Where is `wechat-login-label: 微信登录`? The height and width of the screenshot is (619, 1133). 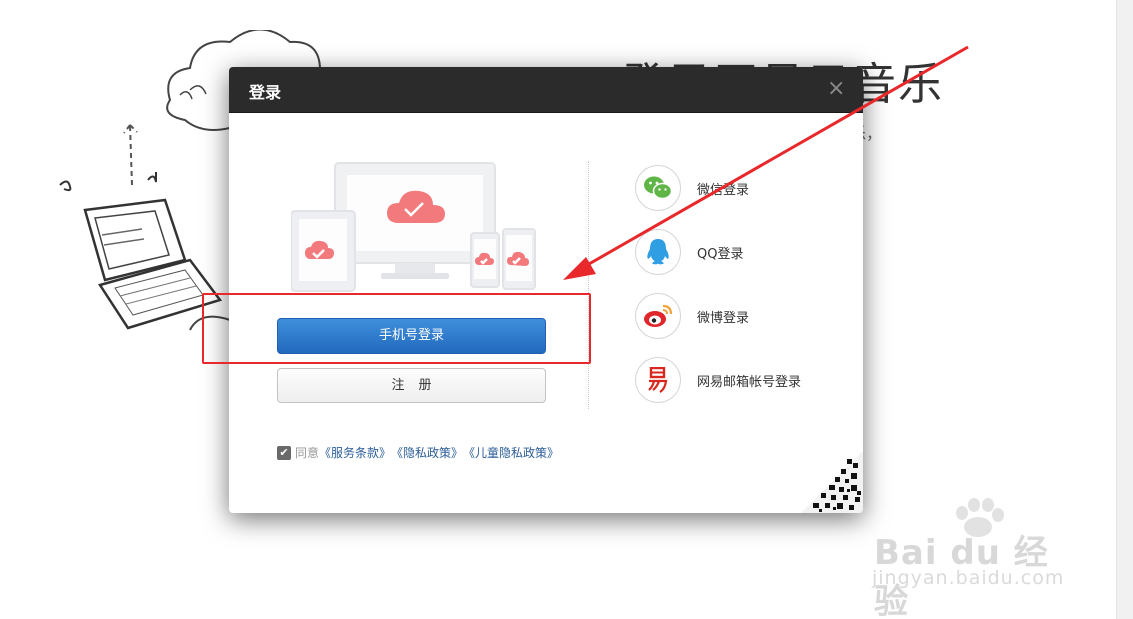 wechat-login-label: 微信登录 is located at coordinates (723, 190).